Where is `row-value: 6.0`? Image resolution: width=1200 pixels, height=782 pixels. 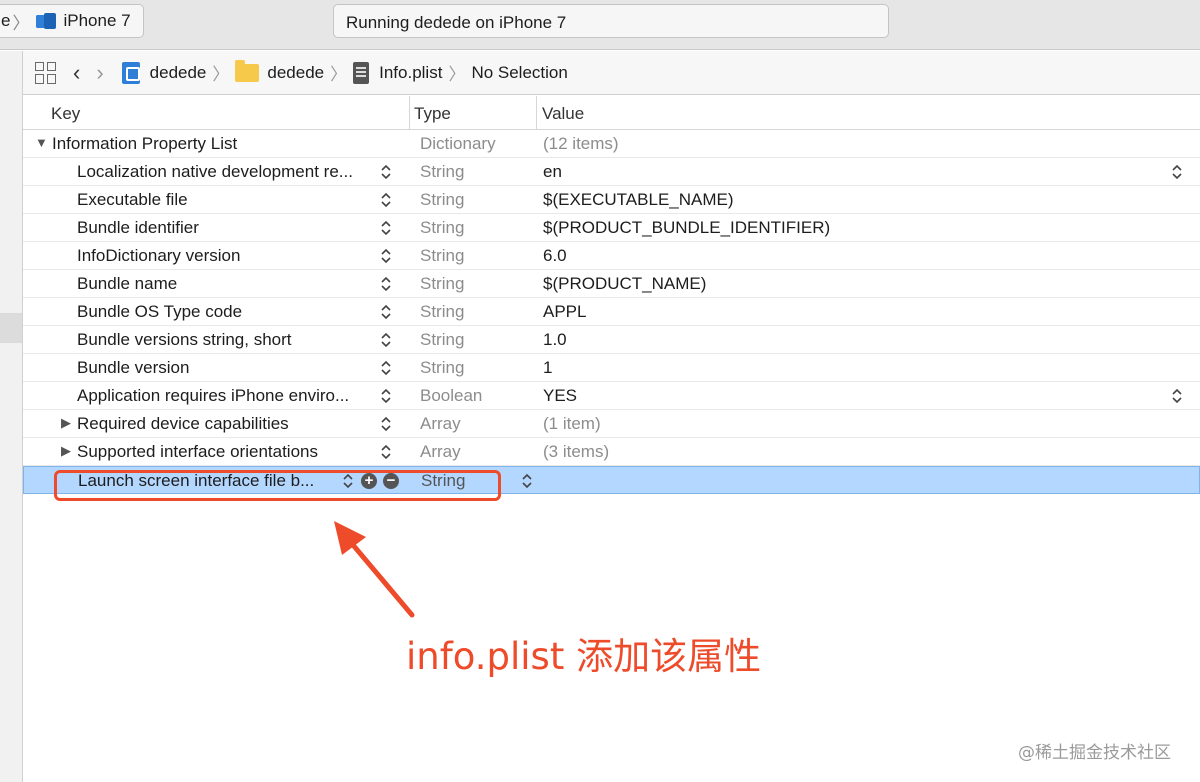 row-value: 6.0 is located at coordinates (555, 256).